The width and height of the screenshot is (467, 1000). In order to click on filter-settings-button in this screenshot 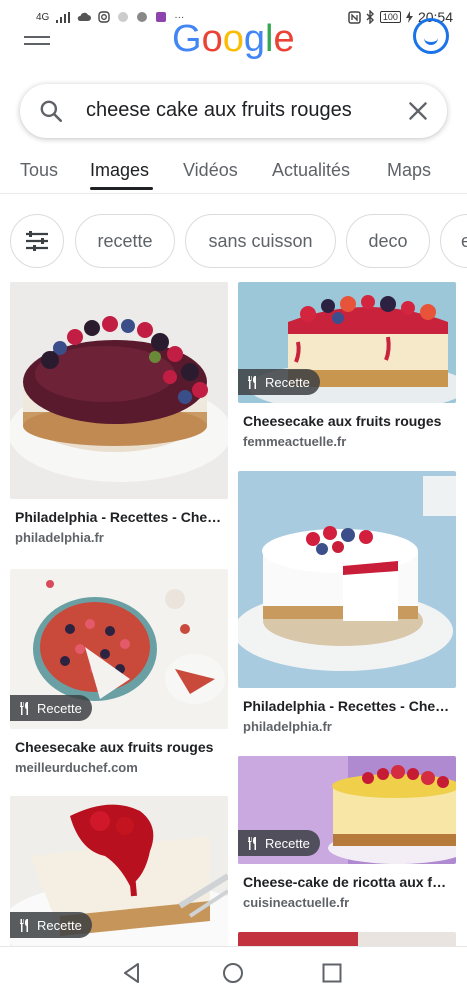, I will do `click(37, 241)`.